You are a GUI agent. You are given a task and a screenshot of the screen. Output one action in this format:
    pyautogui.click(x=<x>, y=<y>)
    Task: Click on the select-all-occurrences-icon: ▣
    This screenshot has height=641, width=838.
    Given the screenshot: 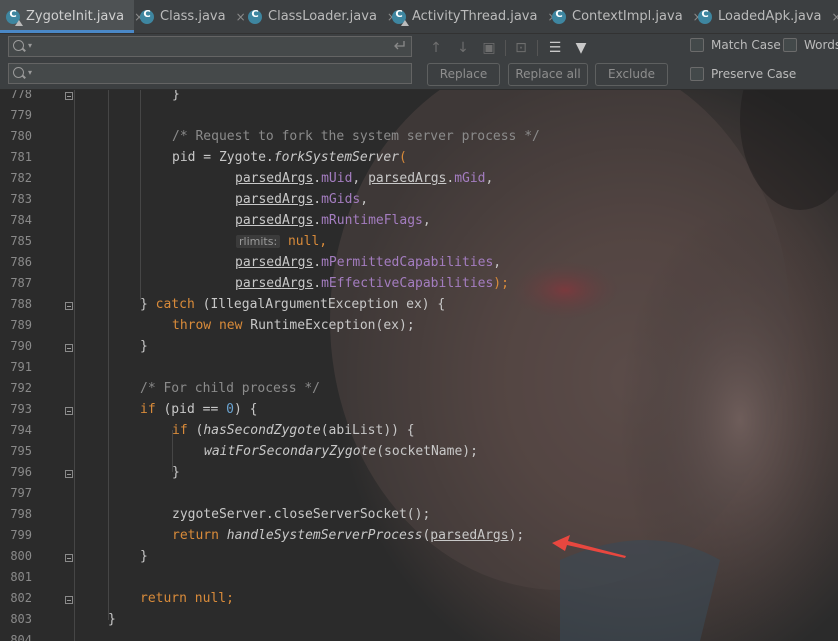 What is the action you would take?
    pyautogui.click(x=489, y=48)
    